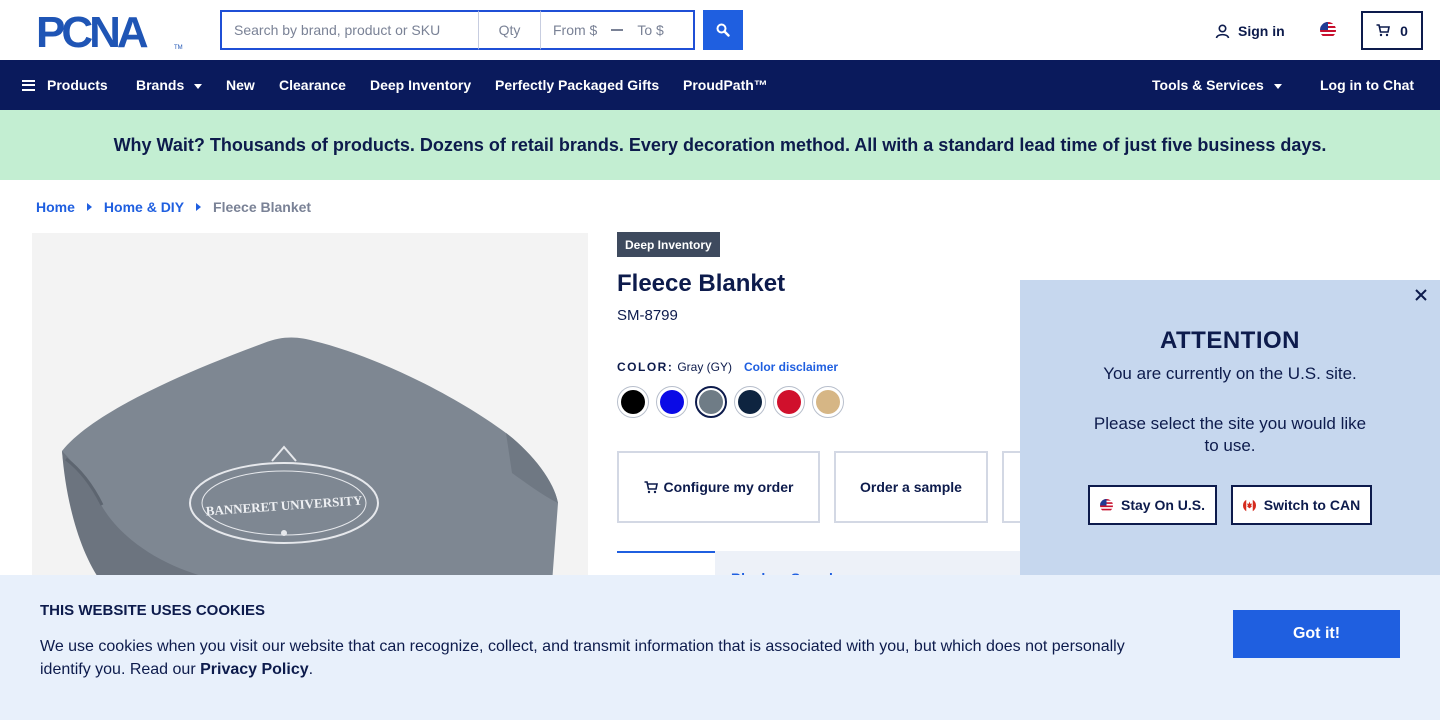 Image resolution: width=1440 pixels, height=720 pixels. I want to click on stay-on-us-button: Stay On U.S., so click(1152, 505).